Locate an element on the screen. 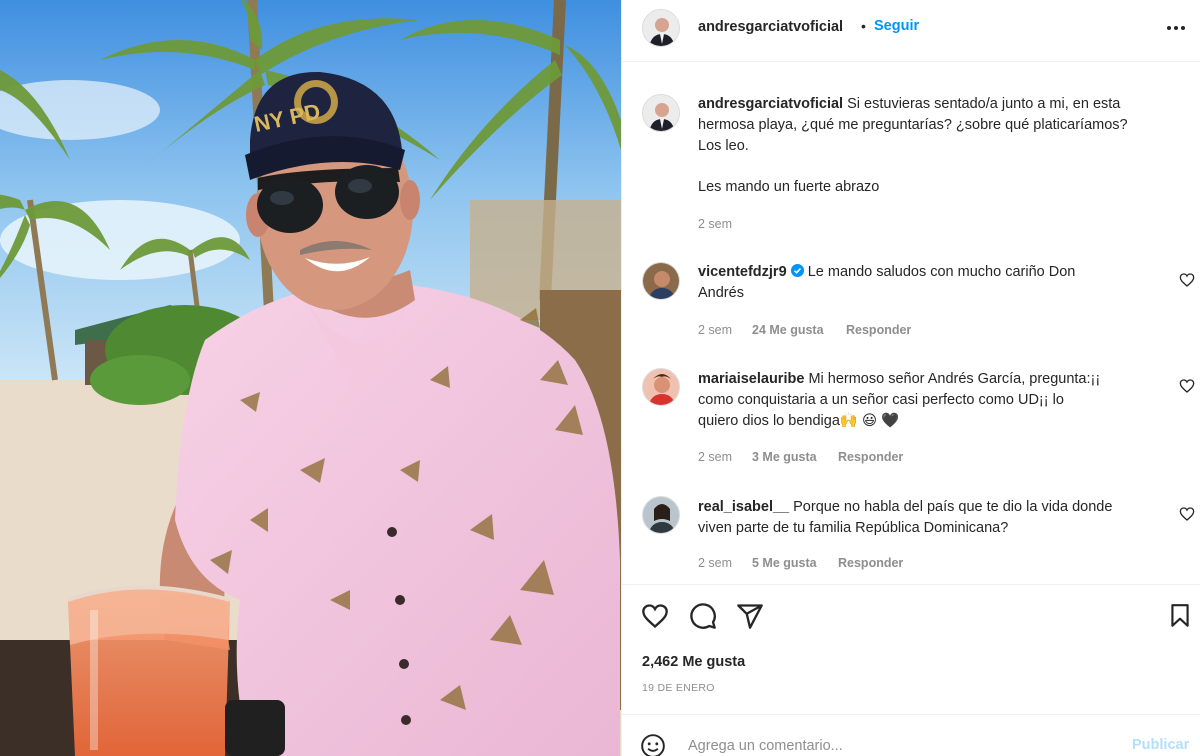  caption-author-avatar is located at coordinates (661, 113).